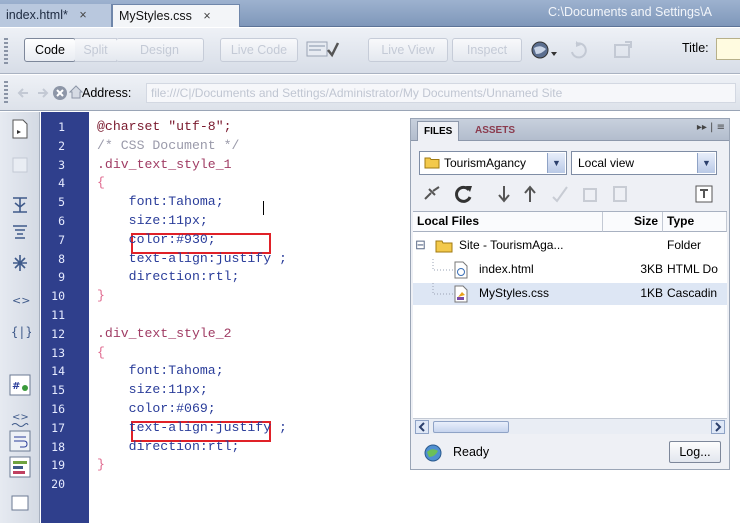  Describe the element at coordinates (58, 315) in the screenshot. I see `line-number: 11` at that location.